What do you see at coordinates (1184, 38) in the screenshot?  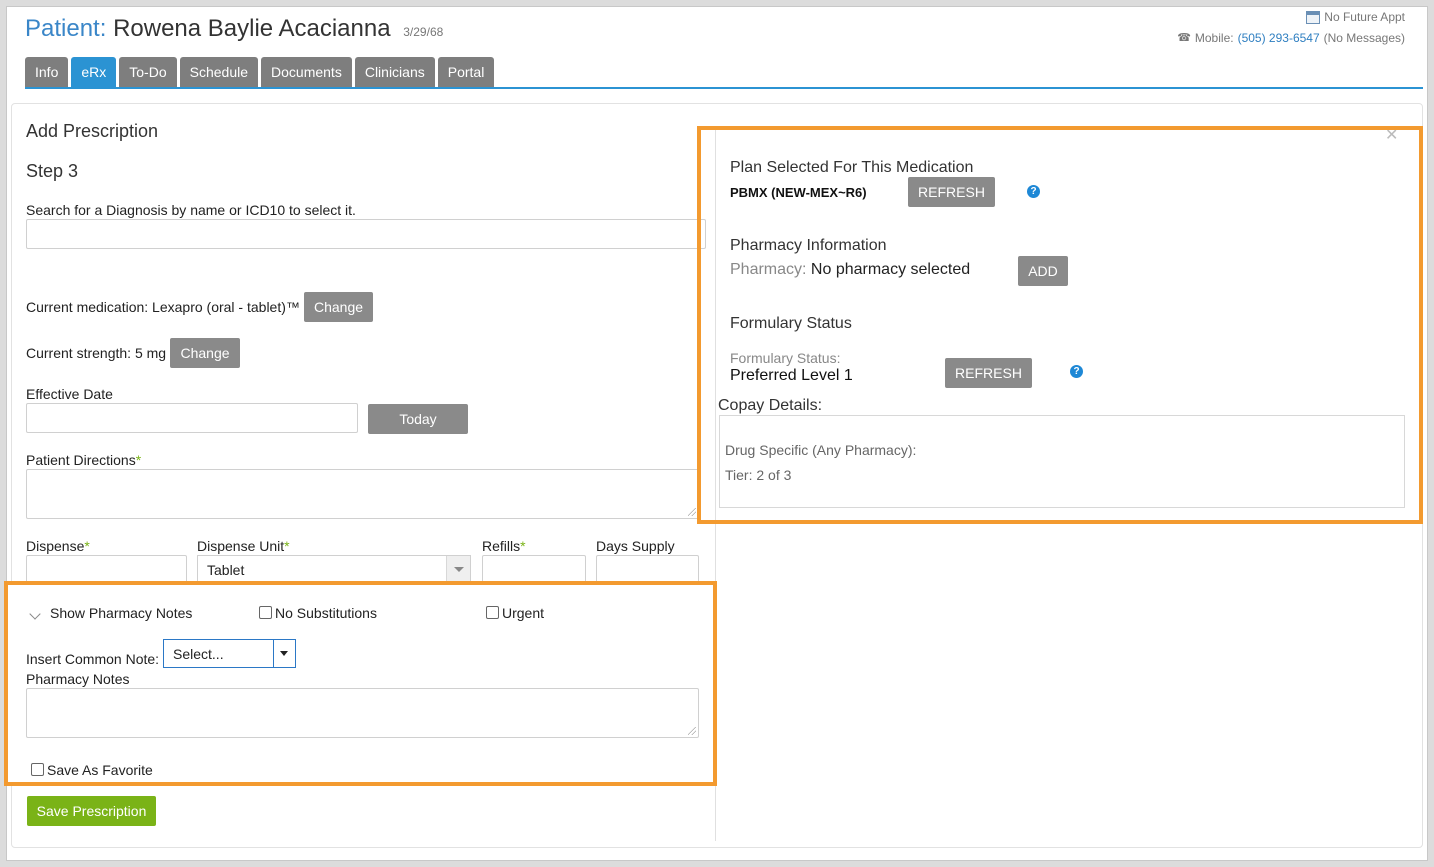 I see `phone-icon: ☎` at bounding box center [1184, 38].